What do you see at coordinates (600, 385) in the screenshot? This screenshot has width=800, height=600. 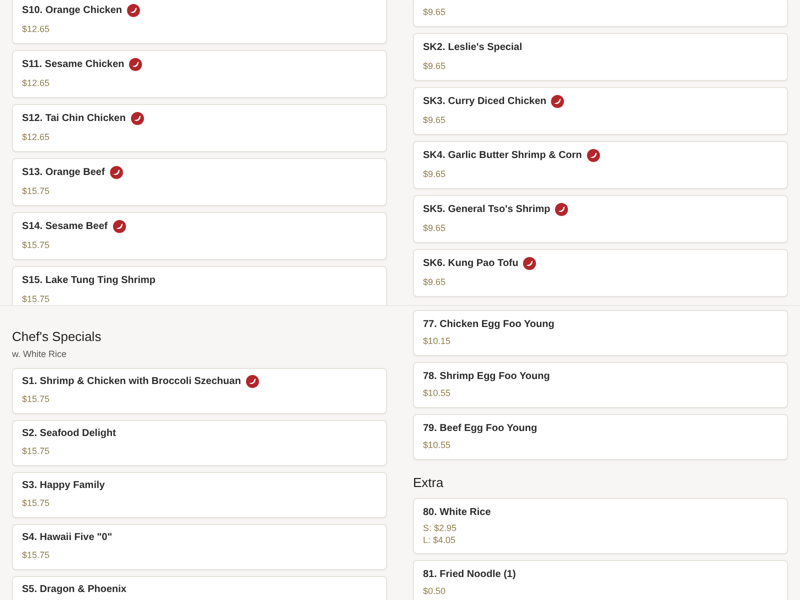 I see `menu-item-card: 78. Shrimp Egg Foo Young $10.55` at bounding box center [600, 385].